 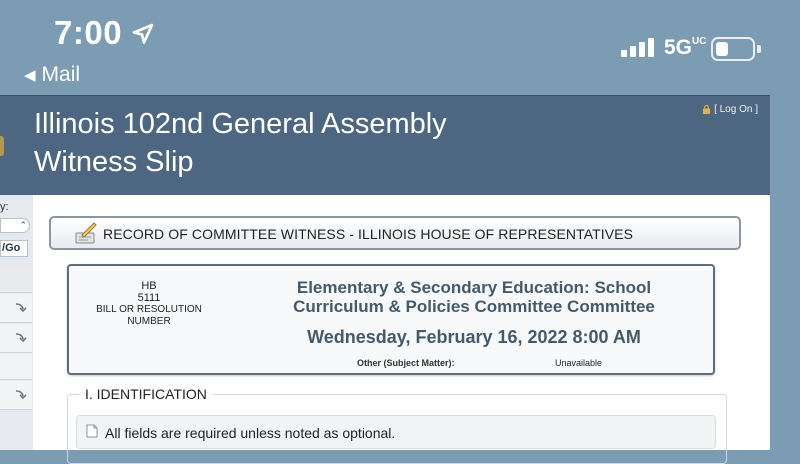 I want to click on title-line-2: Witness Slip, so click(x=114, y=162).